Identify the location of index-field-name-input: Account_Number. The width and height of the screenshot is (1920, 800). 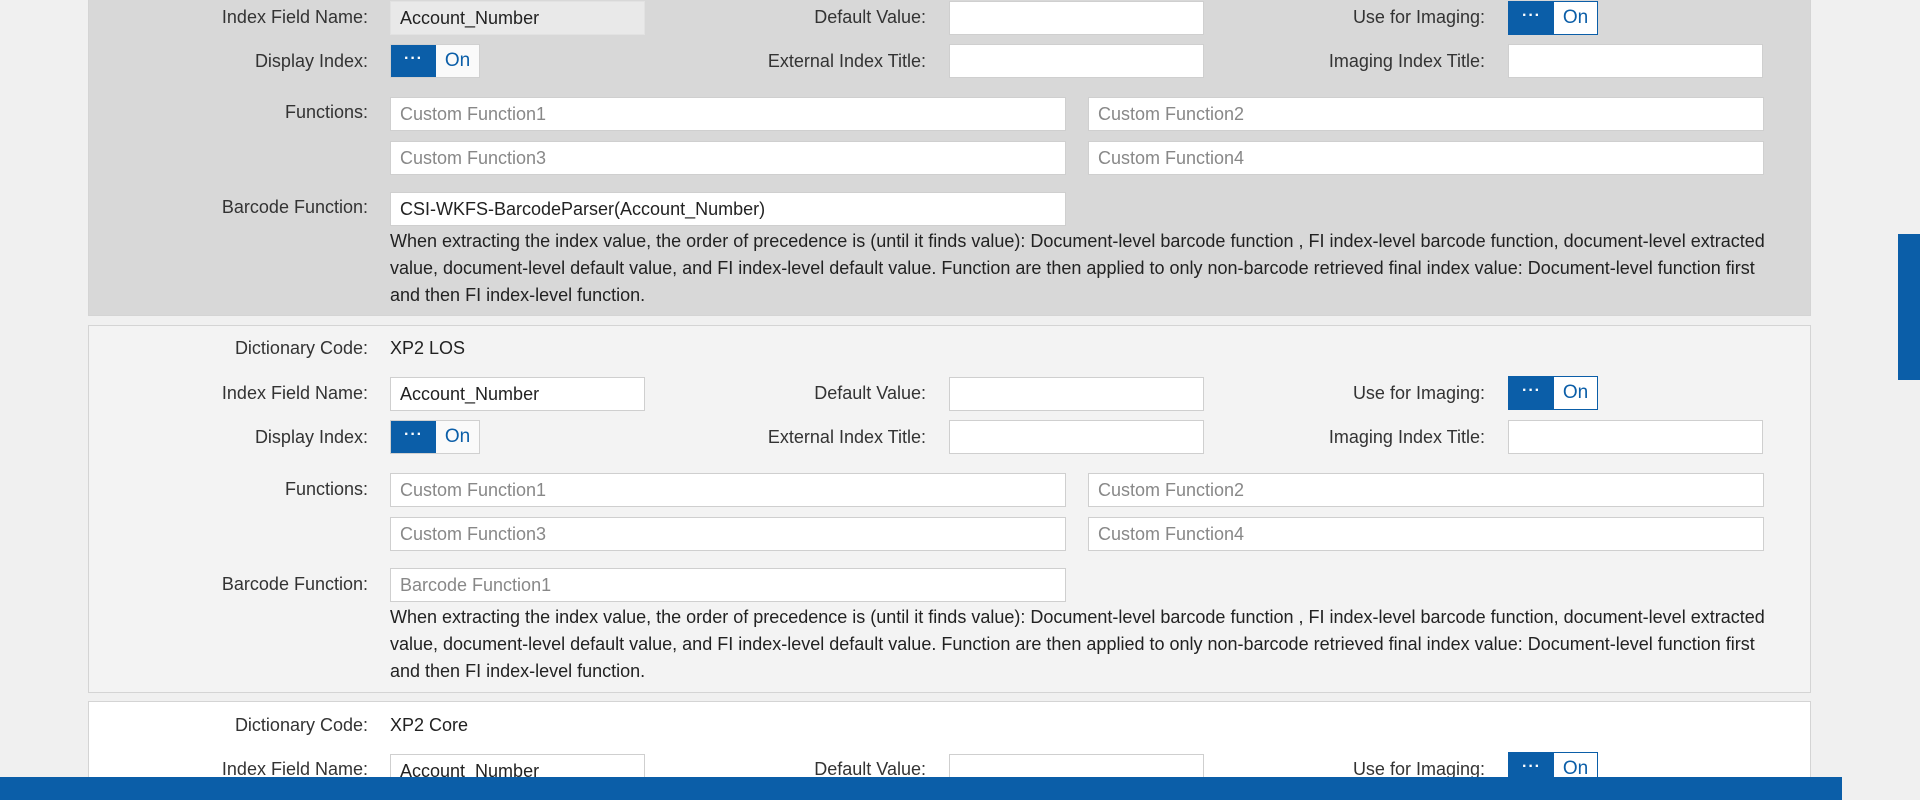
(517, 394).